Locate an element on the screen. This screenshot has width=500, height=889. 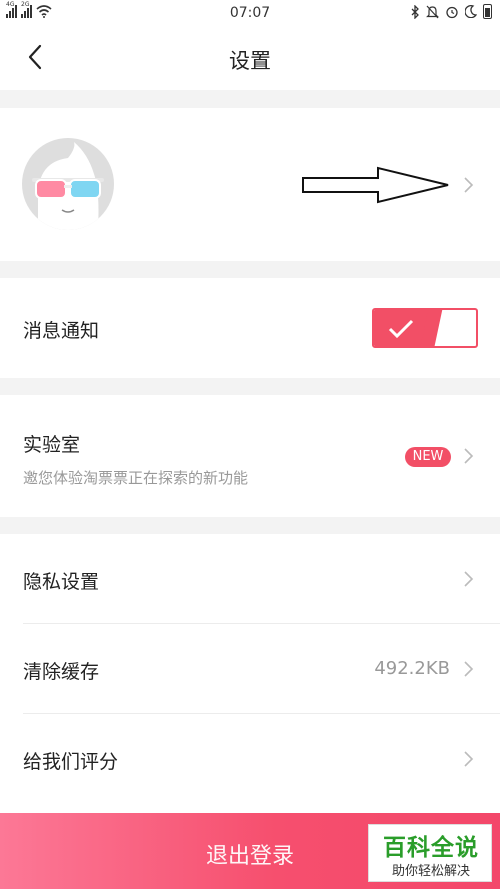
notifications-row: 消息通知 is located at coordinates (250, 328).